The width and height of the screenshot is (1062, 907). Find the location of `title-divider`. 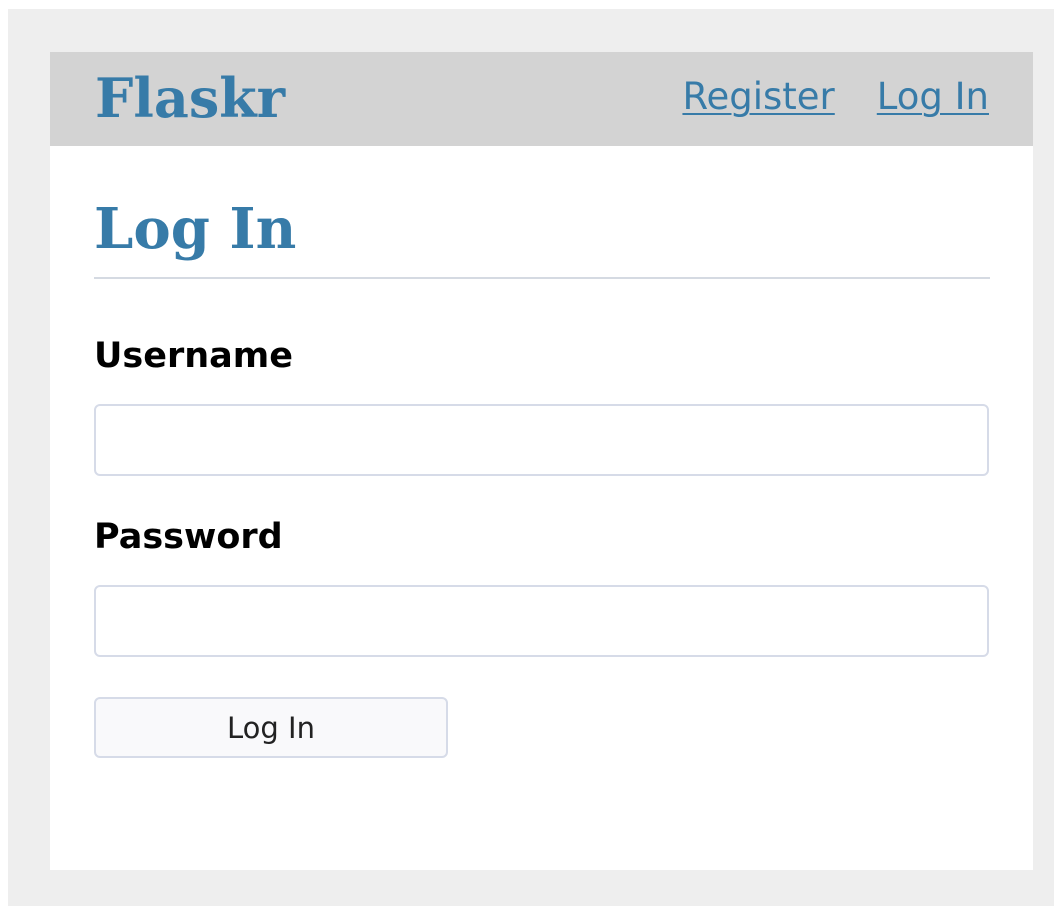

title-divider is located at coordinates (542, 278).